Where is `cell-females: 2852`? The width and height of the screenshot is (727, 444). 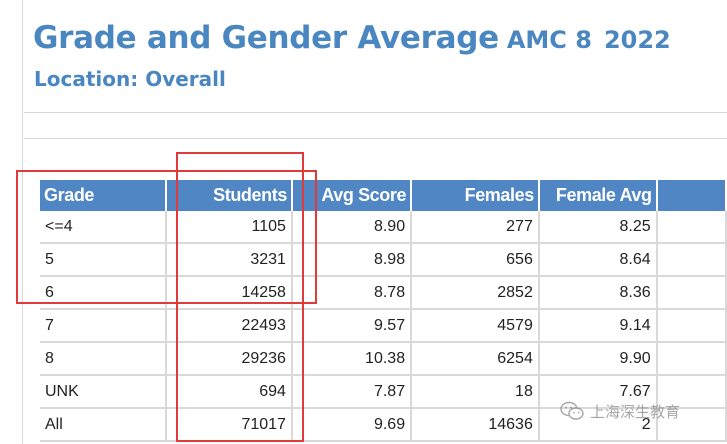 cell-females: 2852 is located at coordinates (475, 293).